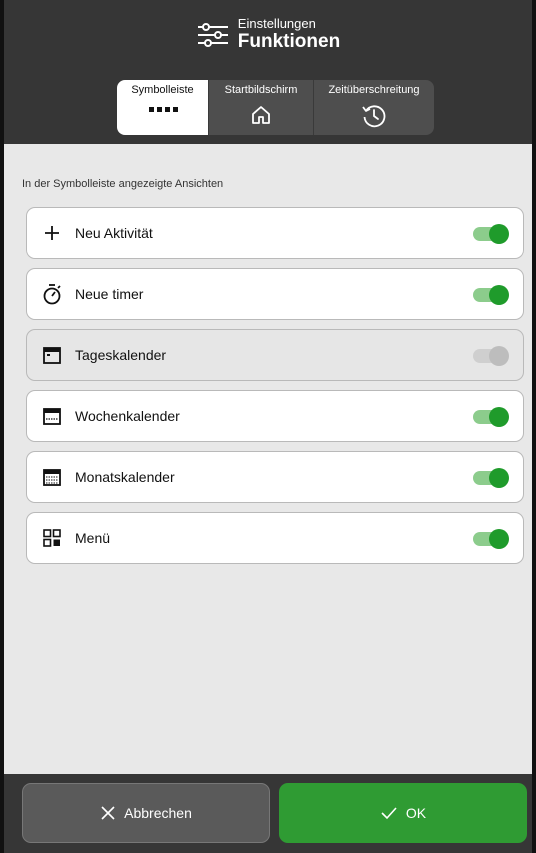 The image size is (536, 853). Describe the element at coordinates (275, 477) in the screenshot. I see `list-item-monatskalender: Monatskalender` at that location.